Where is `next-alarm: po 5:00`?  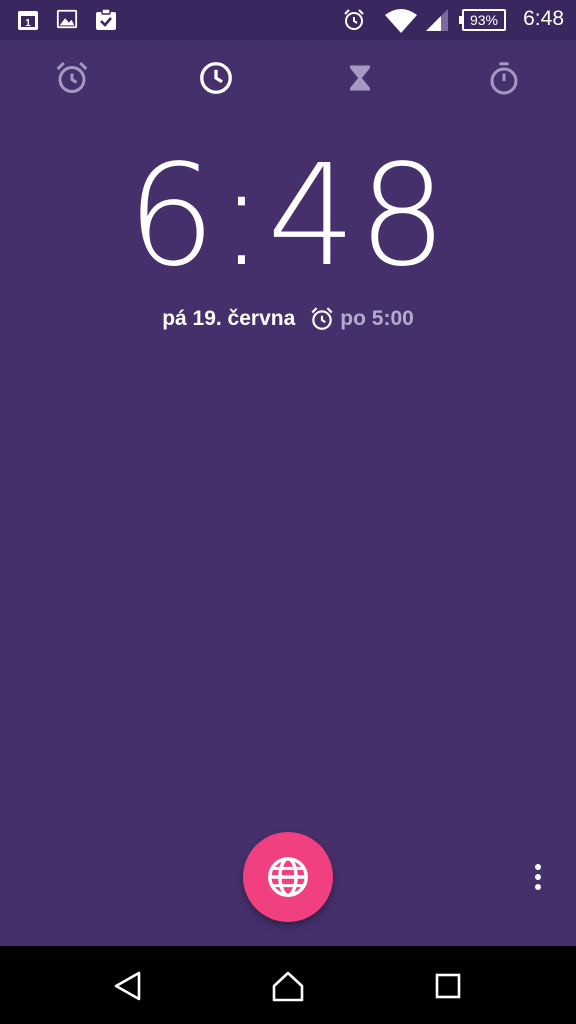
next-alarm: po 5:00 is located at coordinates (361, 319).